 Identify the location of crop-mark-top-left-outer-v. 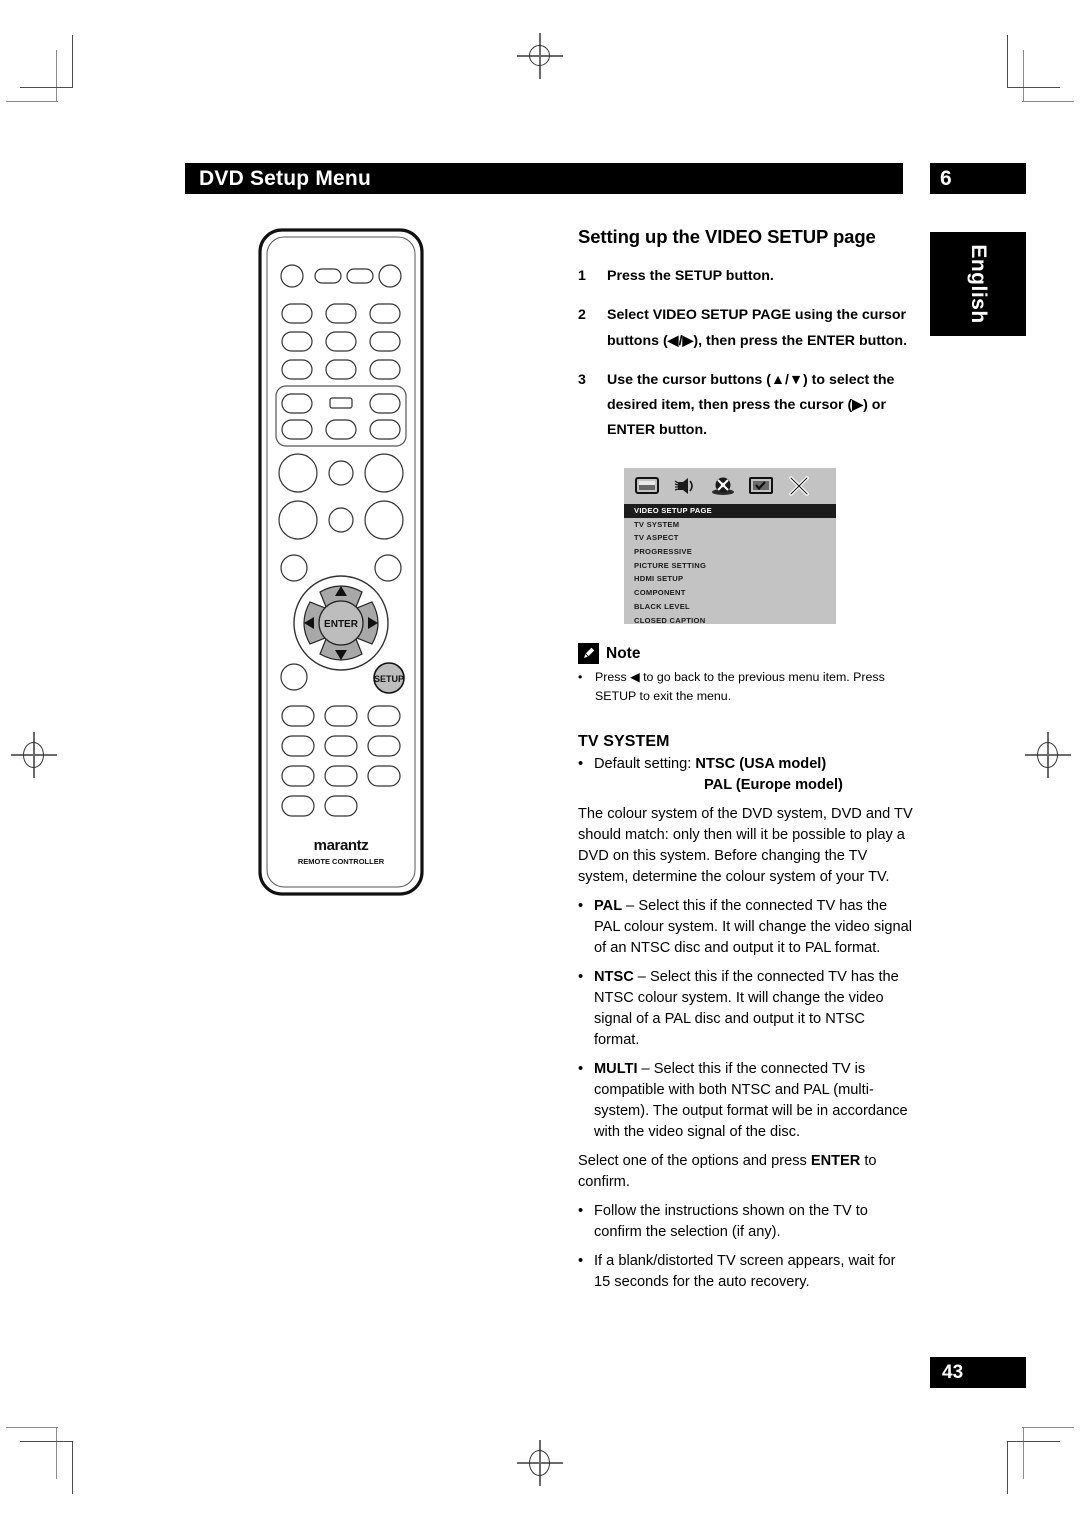
(56, 76).